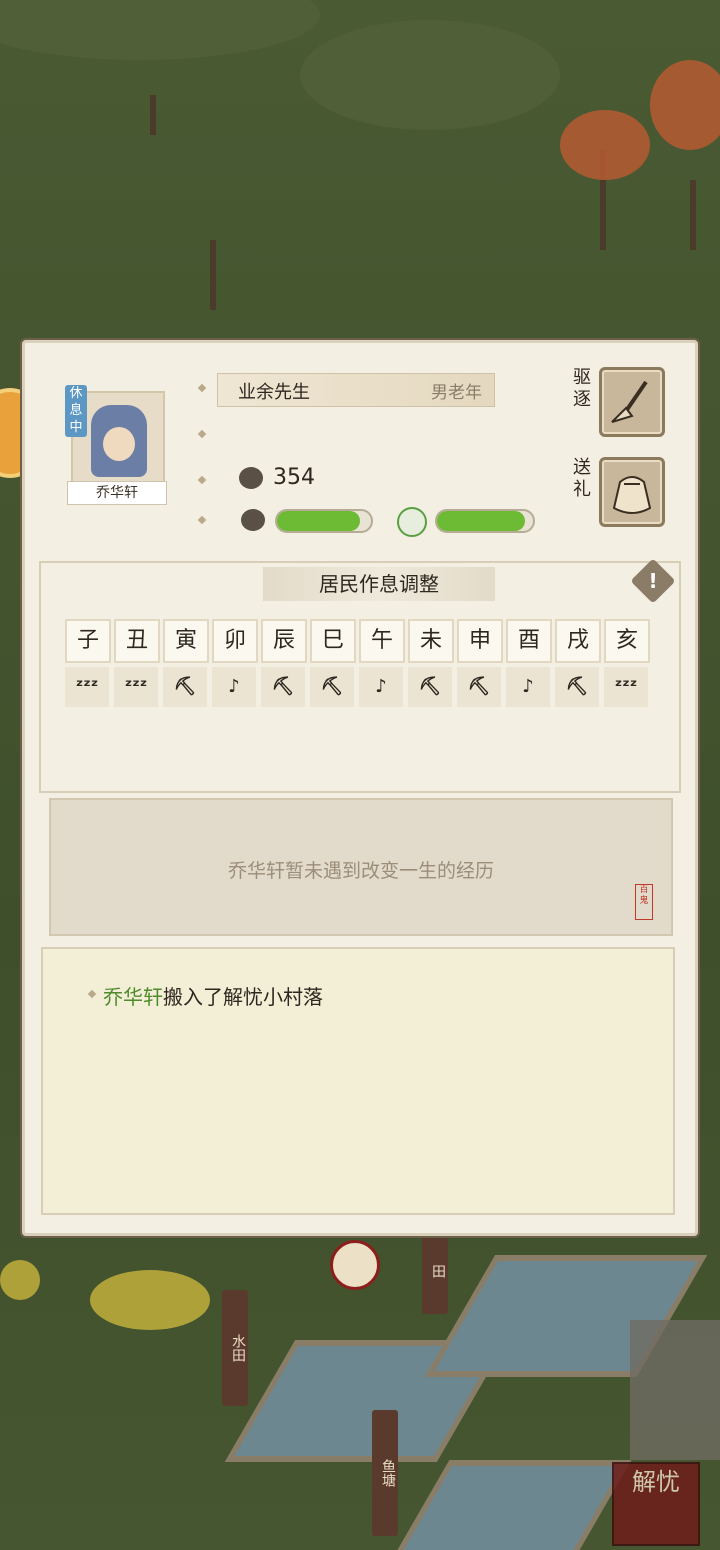 The height and width of the screenshot is (1550, 720). Describe the element at coordinates (382, 641) in the screenshot. I see `hour-cell: 午` at that location.